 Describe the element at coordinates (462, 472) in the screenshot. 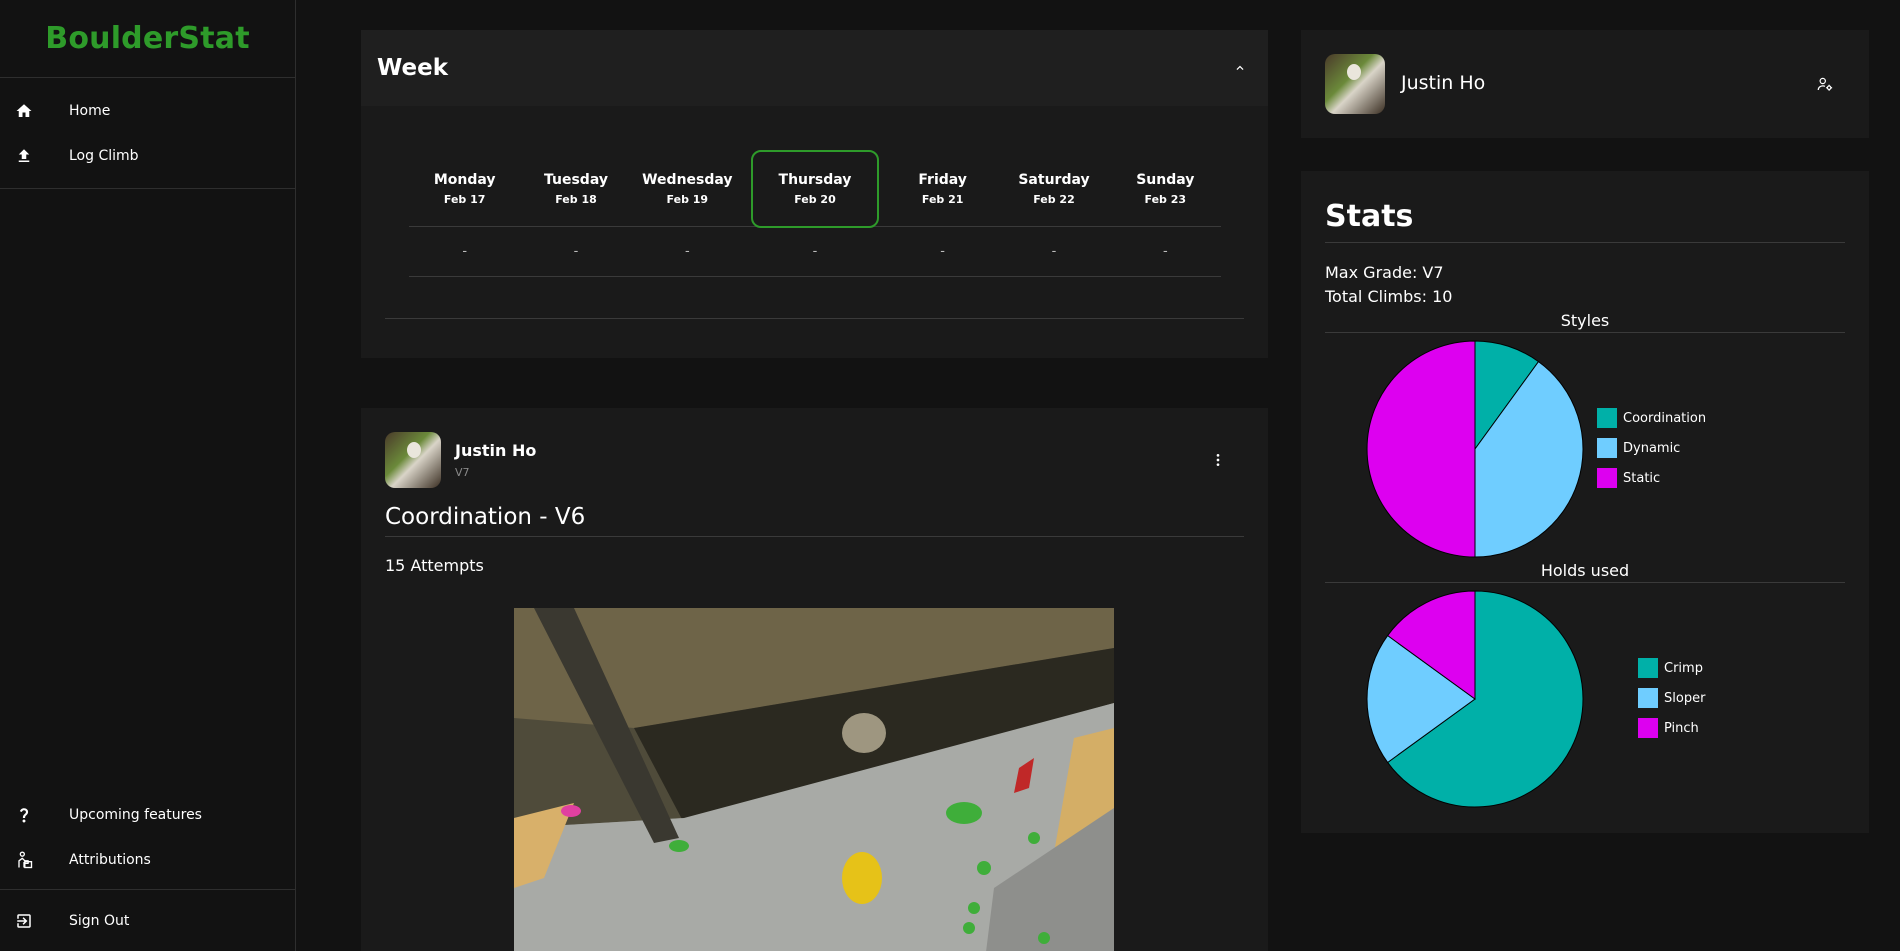

I see `climb-user-grade: V7` at that location.